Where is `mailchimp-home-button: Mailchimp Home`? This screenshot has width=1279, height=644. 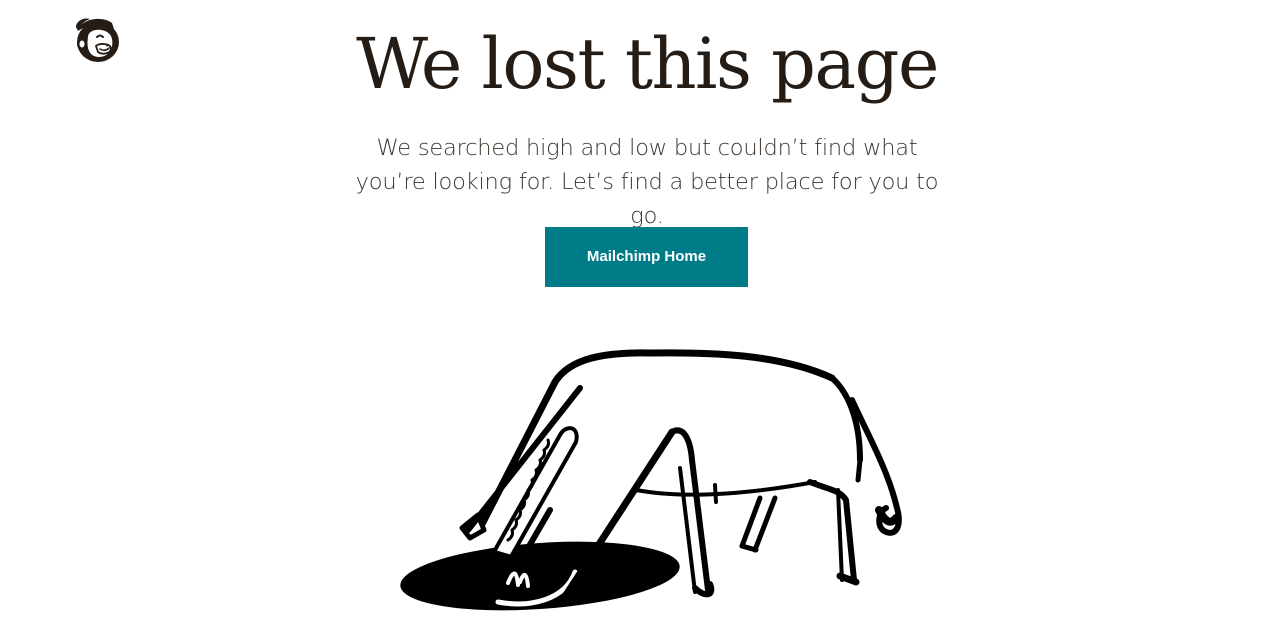 mailchimp-home-button: Mailchimp Home is located at coordinates (646, 257).